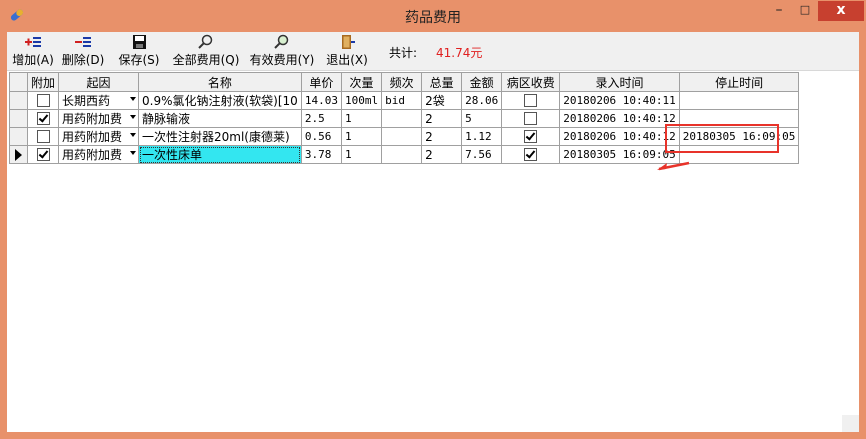  What do you see at coordinates (321, 100) in the screenshot?
I see `price-cell: 14.03` at bounding box center [321, 100].